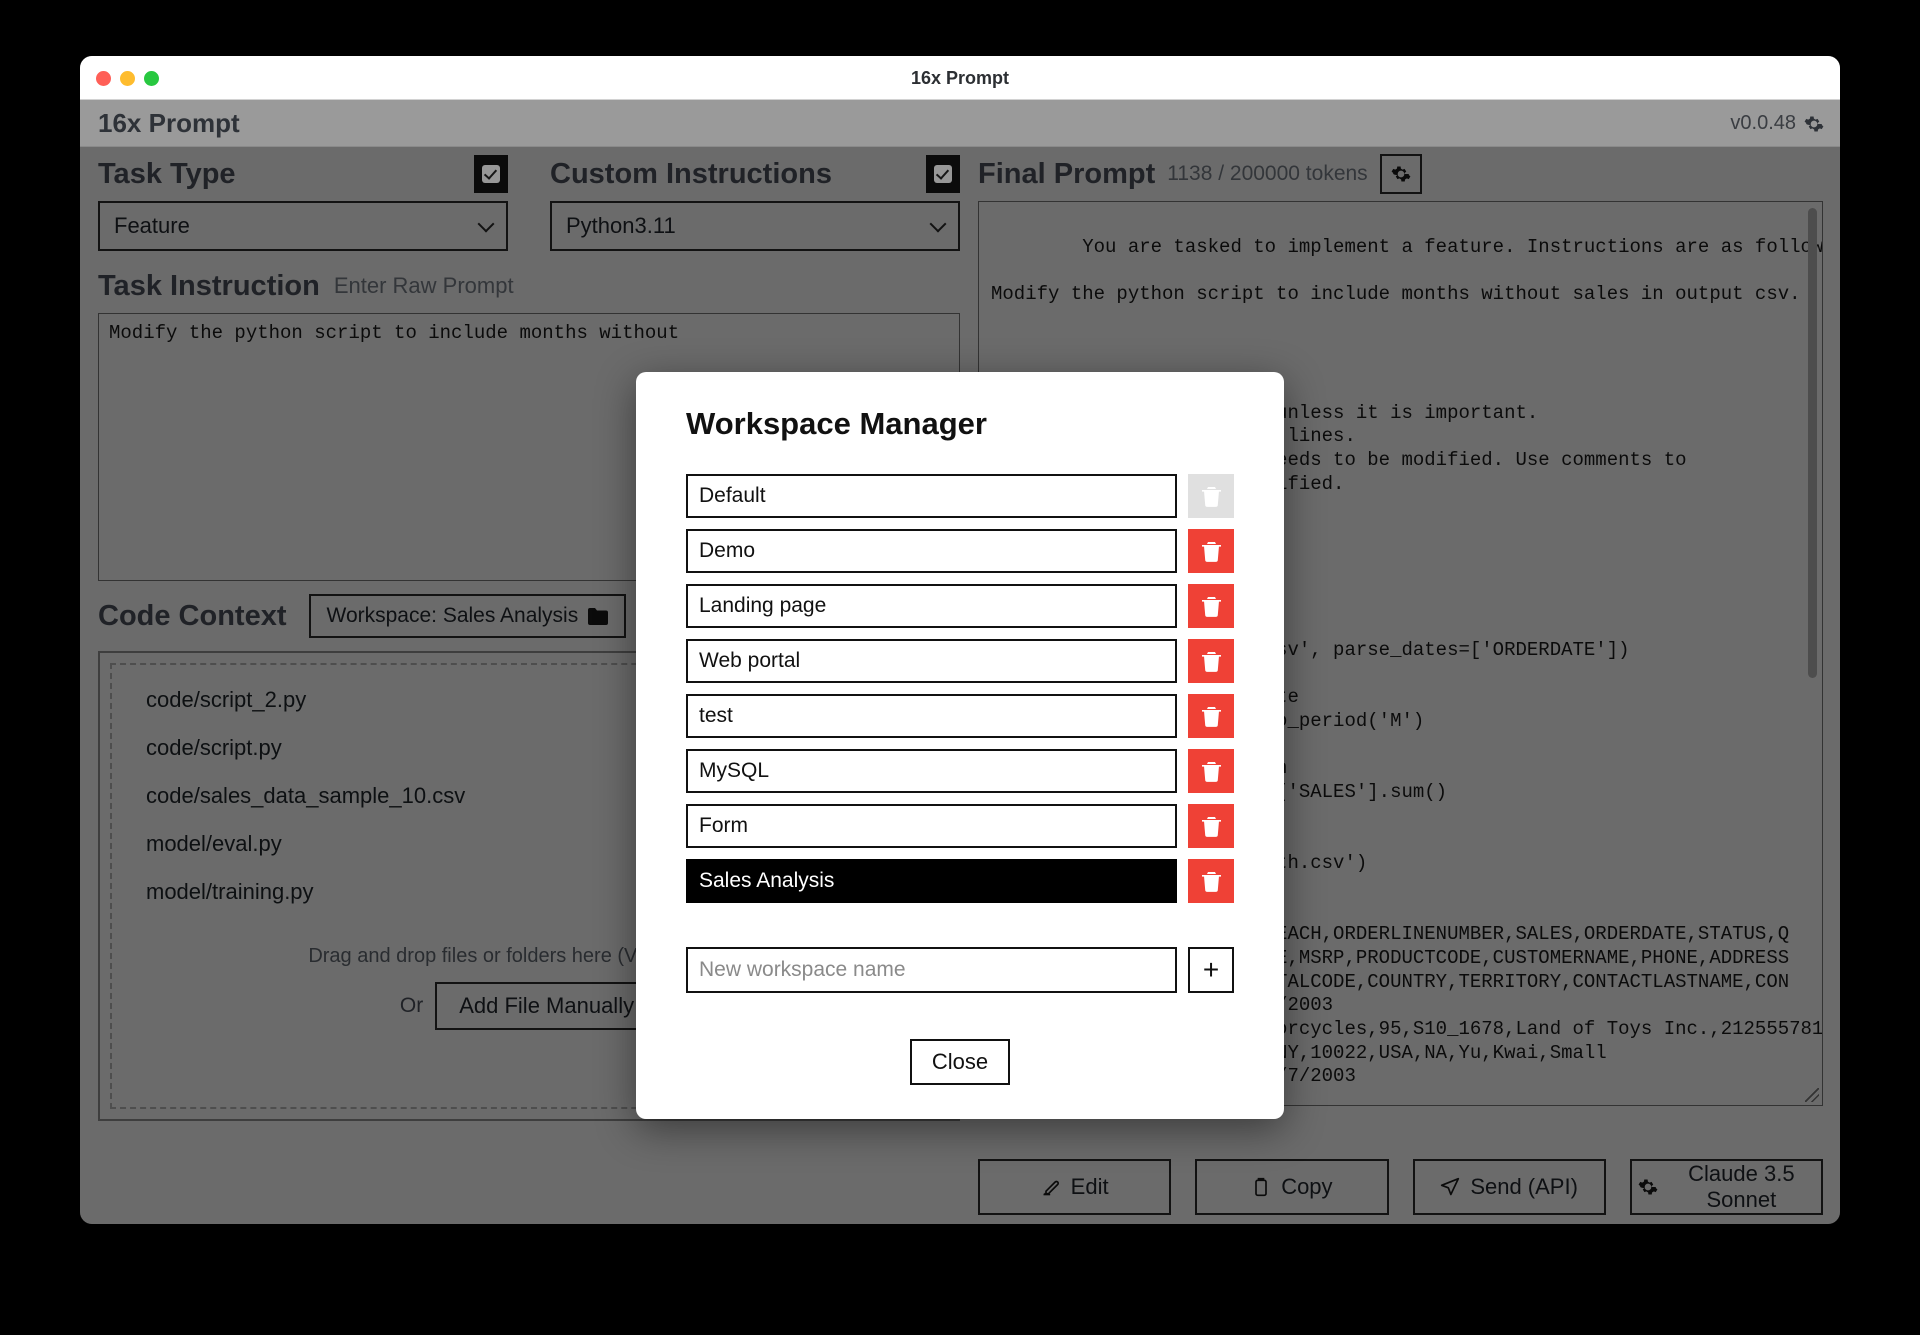  I want to click on version-area: v0.0.48, so click(1777, 123).